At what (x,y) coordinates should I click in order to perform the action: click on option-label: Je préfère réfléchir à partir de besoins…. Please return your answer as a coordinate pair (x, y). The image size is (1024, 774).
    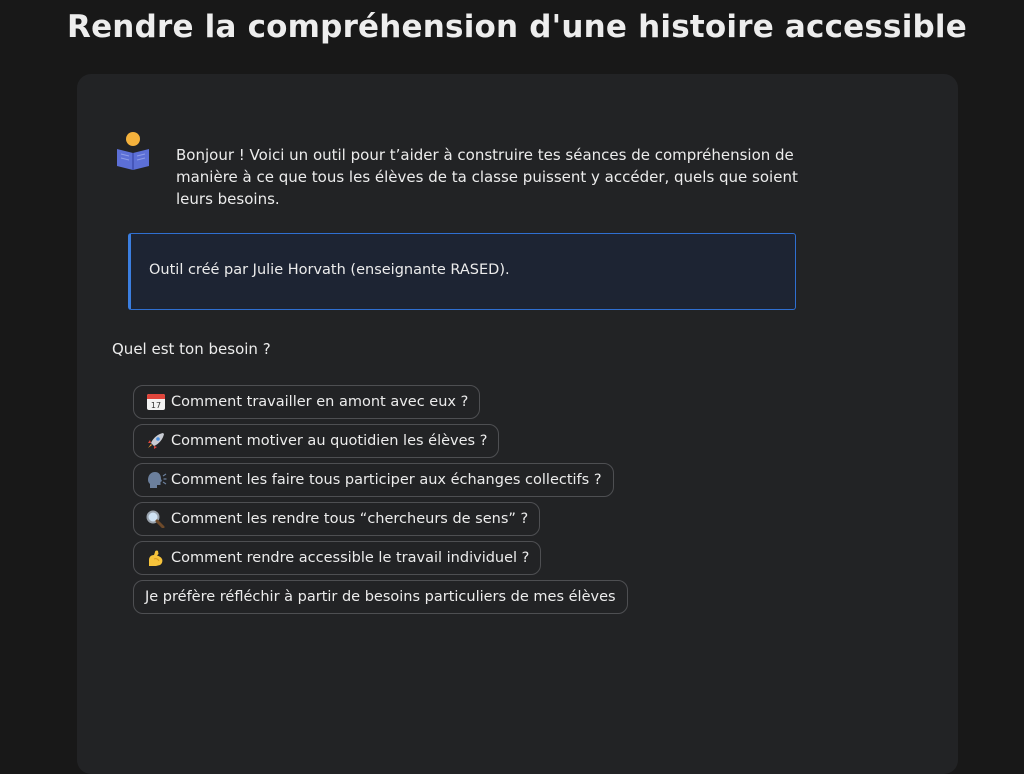
    Looking at the image, I should click on (380, 597).